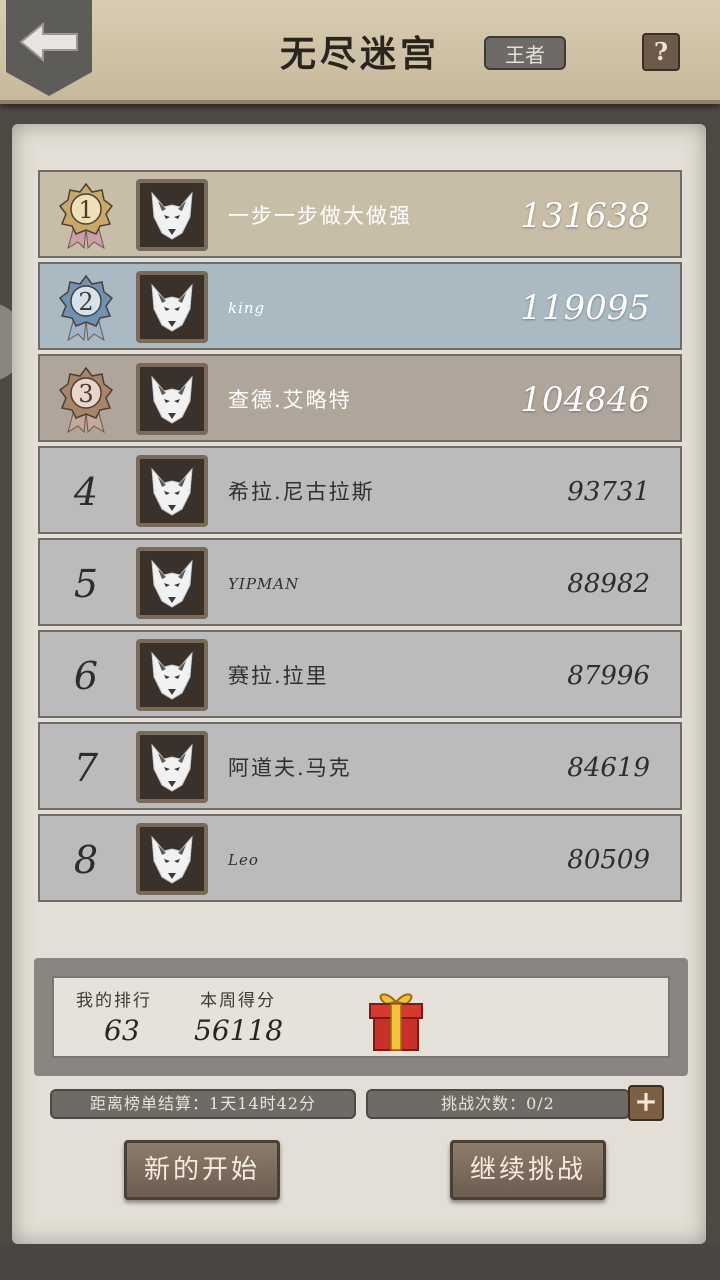  What do you see at coordinates (86, 860) in the screenshot?
I see `rank-number: 8` at bounding box center [86, 860].